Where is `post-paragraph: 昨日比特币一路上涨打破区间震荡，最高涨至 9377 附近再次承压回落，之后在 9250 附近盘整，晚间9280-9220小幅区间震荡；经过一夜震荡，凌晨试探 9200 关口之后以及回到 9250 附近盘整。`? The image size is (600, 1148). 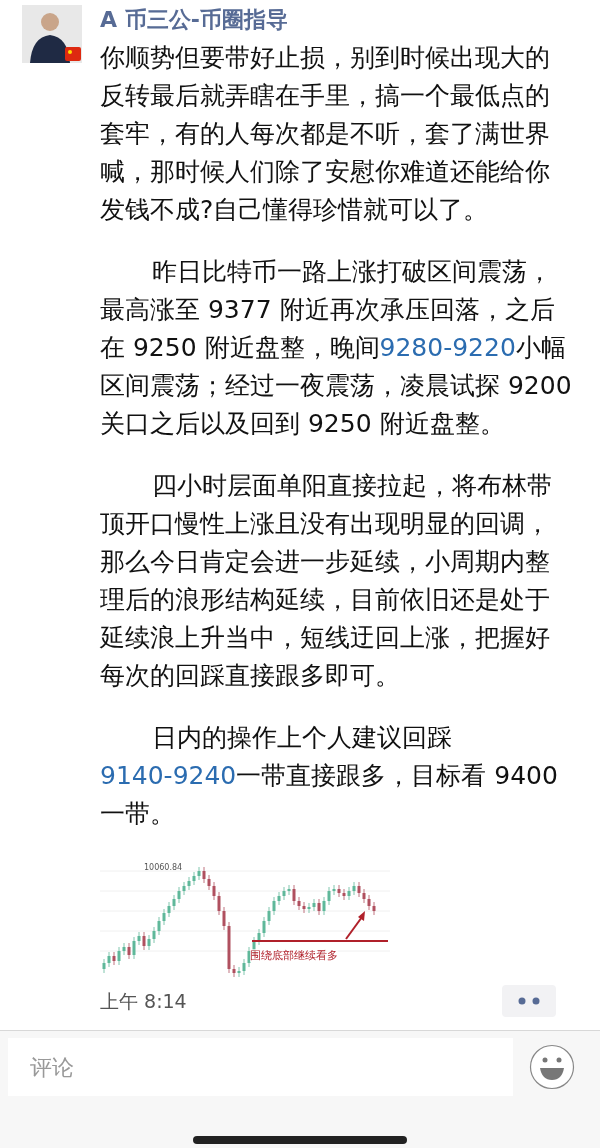
post-paragraph: 昨日比特币一路上涨打破区间震荡，最高涨至 9377 附近再次承压回落，之后在 9250 附近盘整，晚间9280-9220小幅区间震荡；经过一夜震荡，凌晨试探 9200 关口之后以及回到 9250 附近盘整。 is located at coordinates (336, 348).